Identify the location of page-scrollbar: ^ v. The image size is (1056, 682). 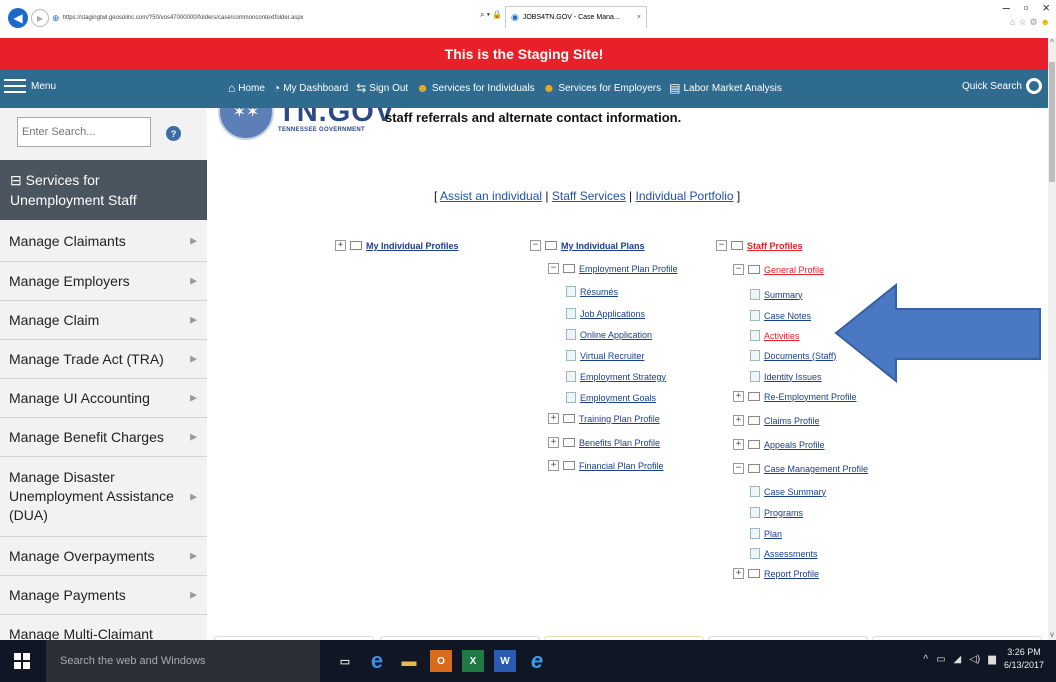
(1052, 339).